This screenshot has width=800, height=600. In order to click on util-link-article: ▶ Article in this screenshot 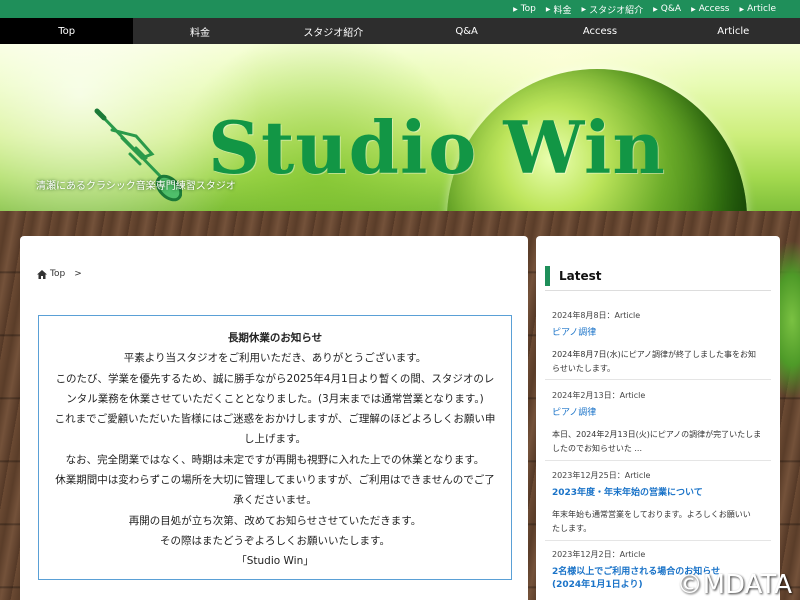, I will do `click(758, 9)`.